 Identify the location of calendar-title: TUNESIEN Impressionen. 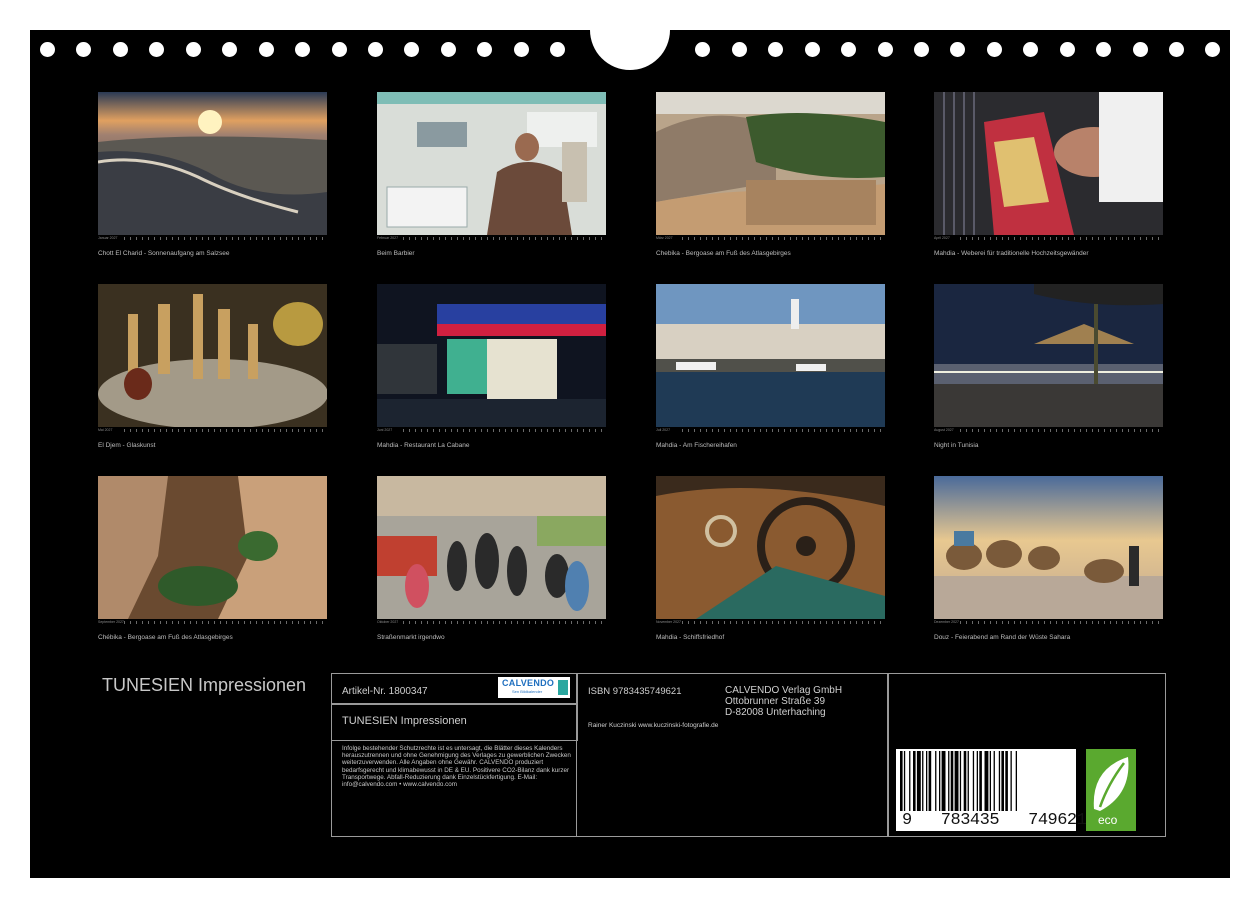
(204, 685).